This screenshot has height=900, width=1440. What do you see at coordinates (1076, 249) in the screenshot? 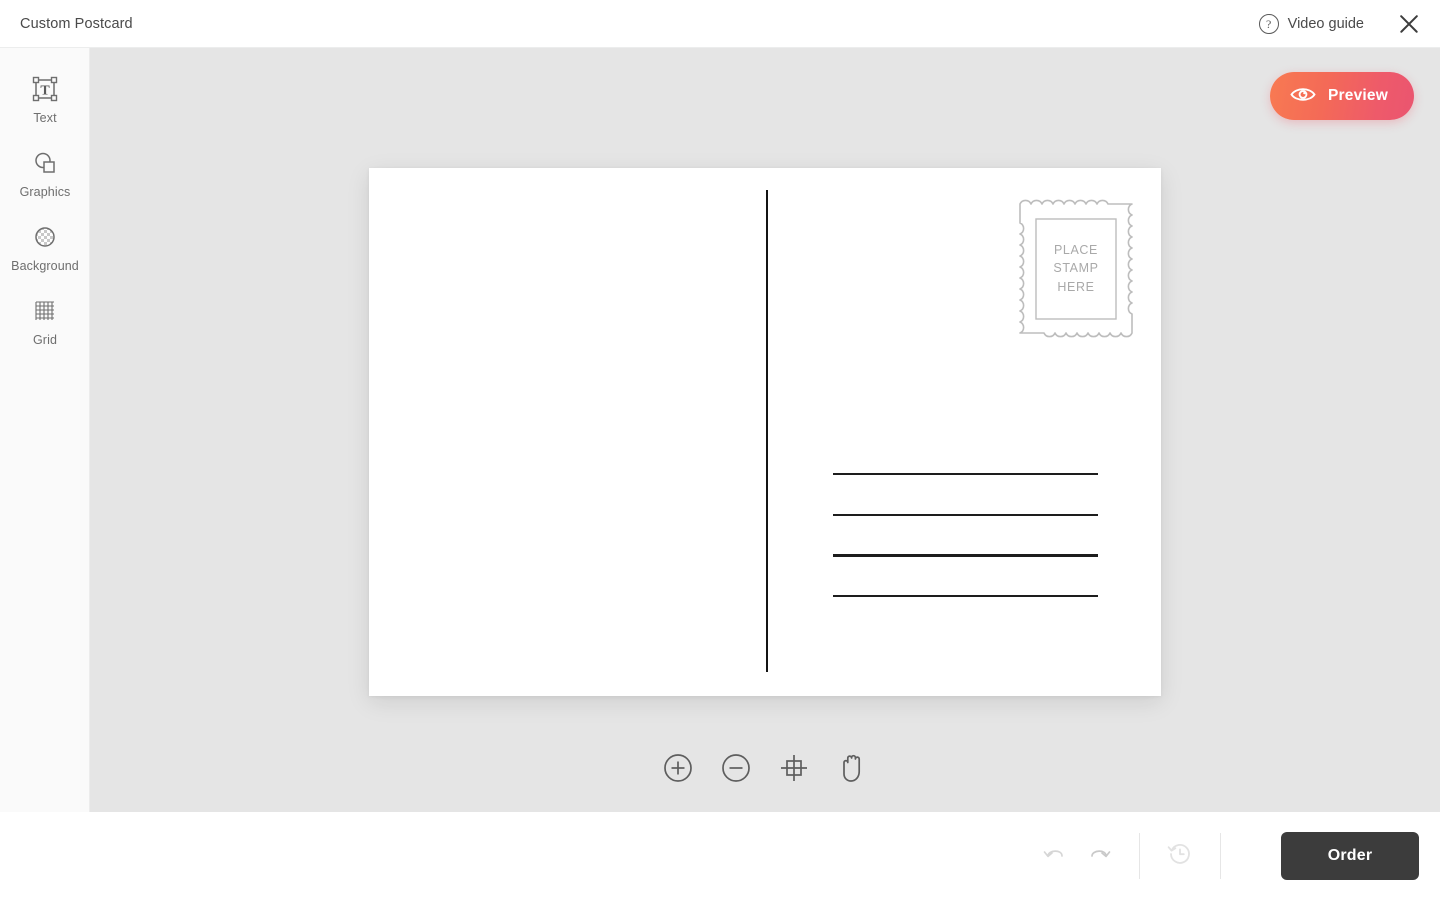
I see `stamp-text-line: PLACE` at bounding box center [1076, 249].